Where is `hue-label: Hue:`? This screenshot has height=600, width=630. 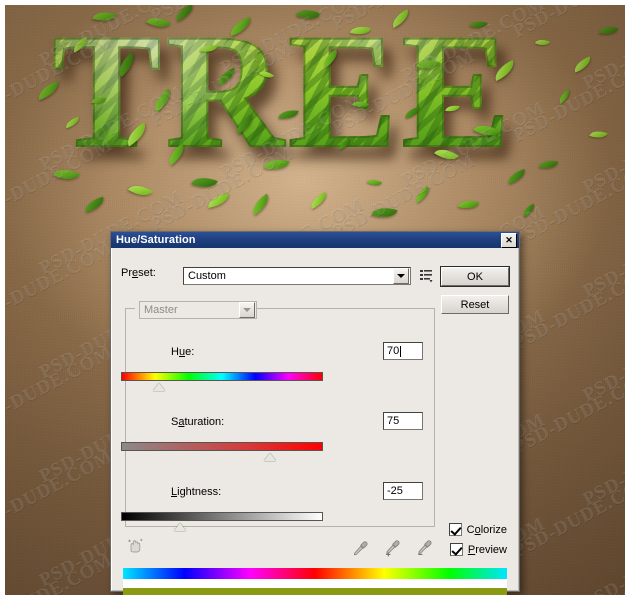
hue-label: Hue: is located at coordinates (183, 352).